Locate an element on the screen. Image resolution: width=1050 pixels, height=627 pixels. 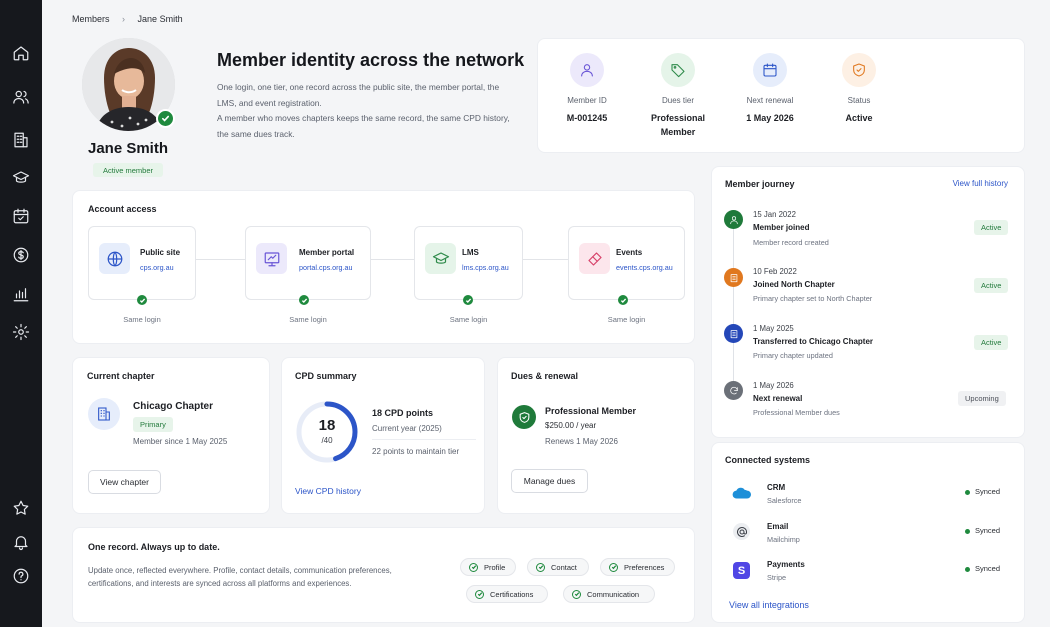
breadcrumb-current: Jane Smith is located at coordinates (160, 19).